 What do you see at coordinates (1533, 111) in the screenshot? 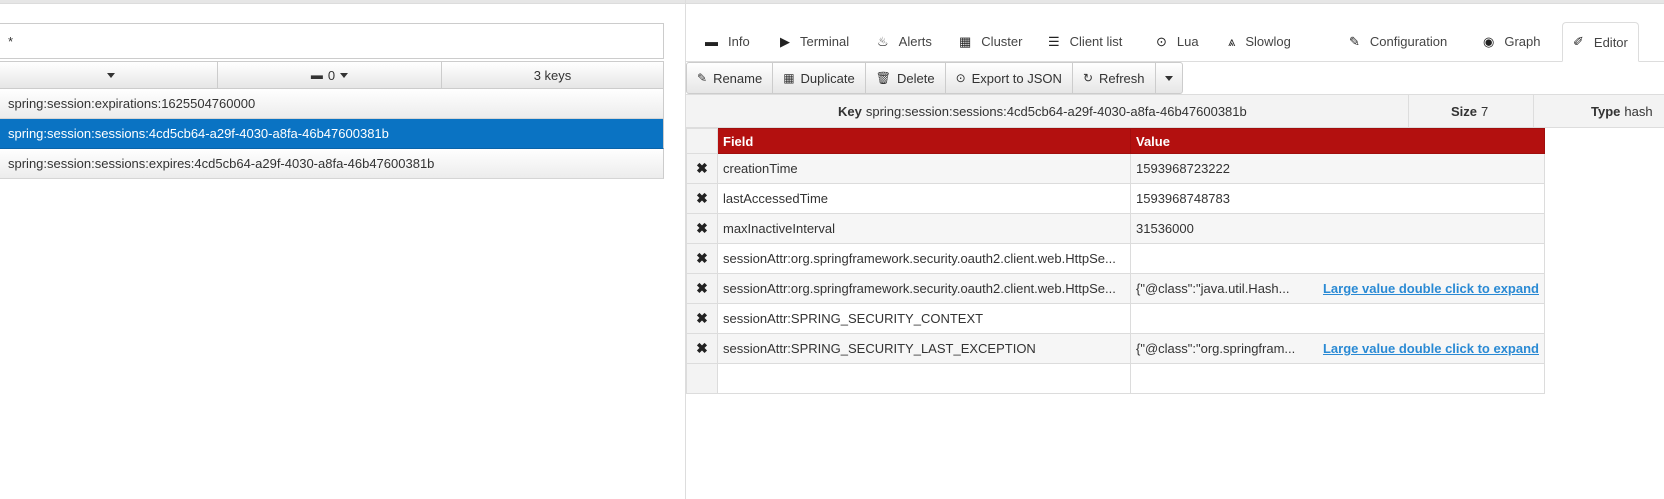
I see `divider` at bounding box center [1533, 111].